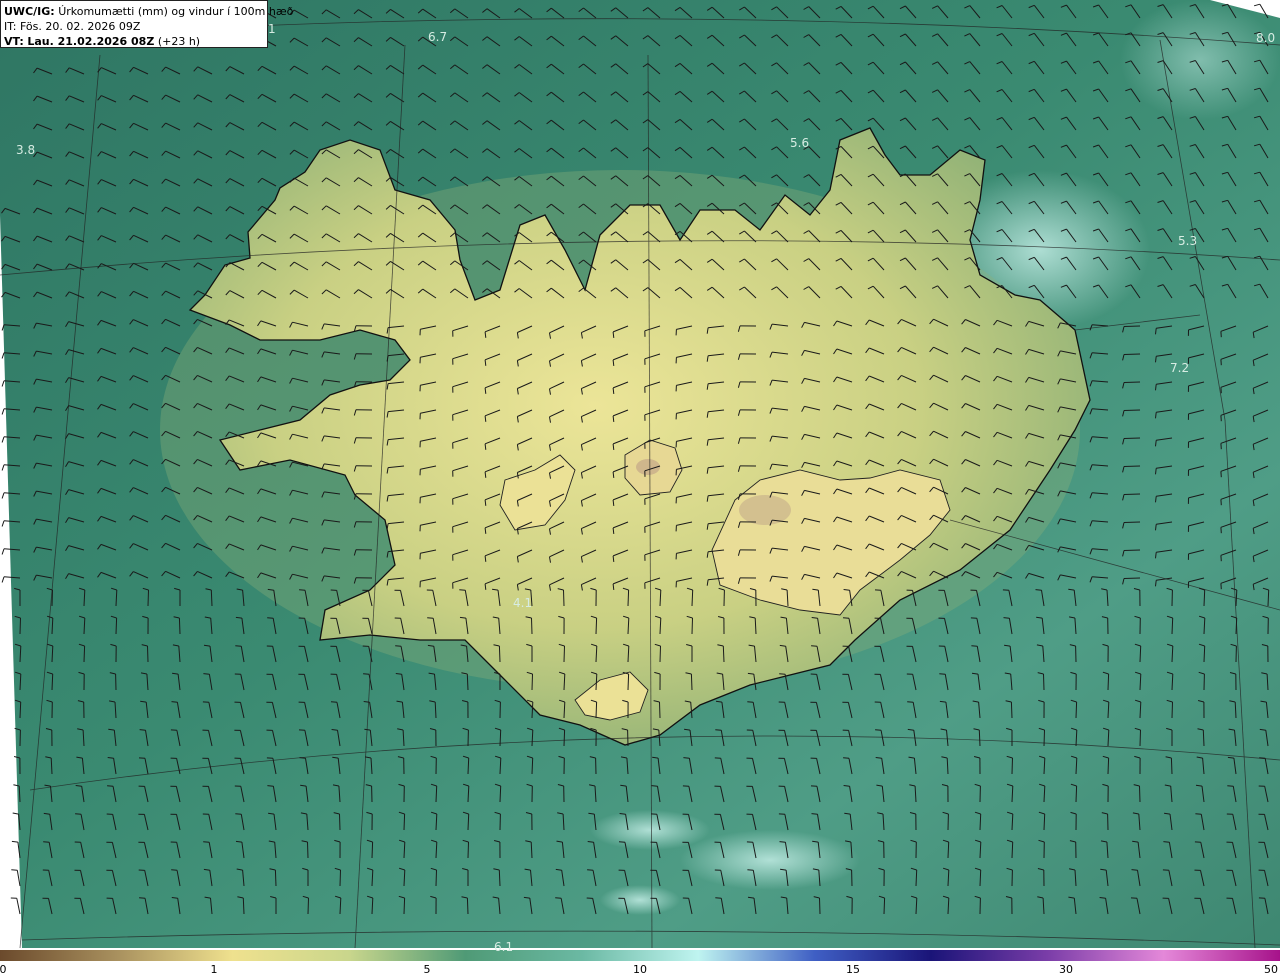  I want to click on colorbar-tick: 0, so click(3, 969).